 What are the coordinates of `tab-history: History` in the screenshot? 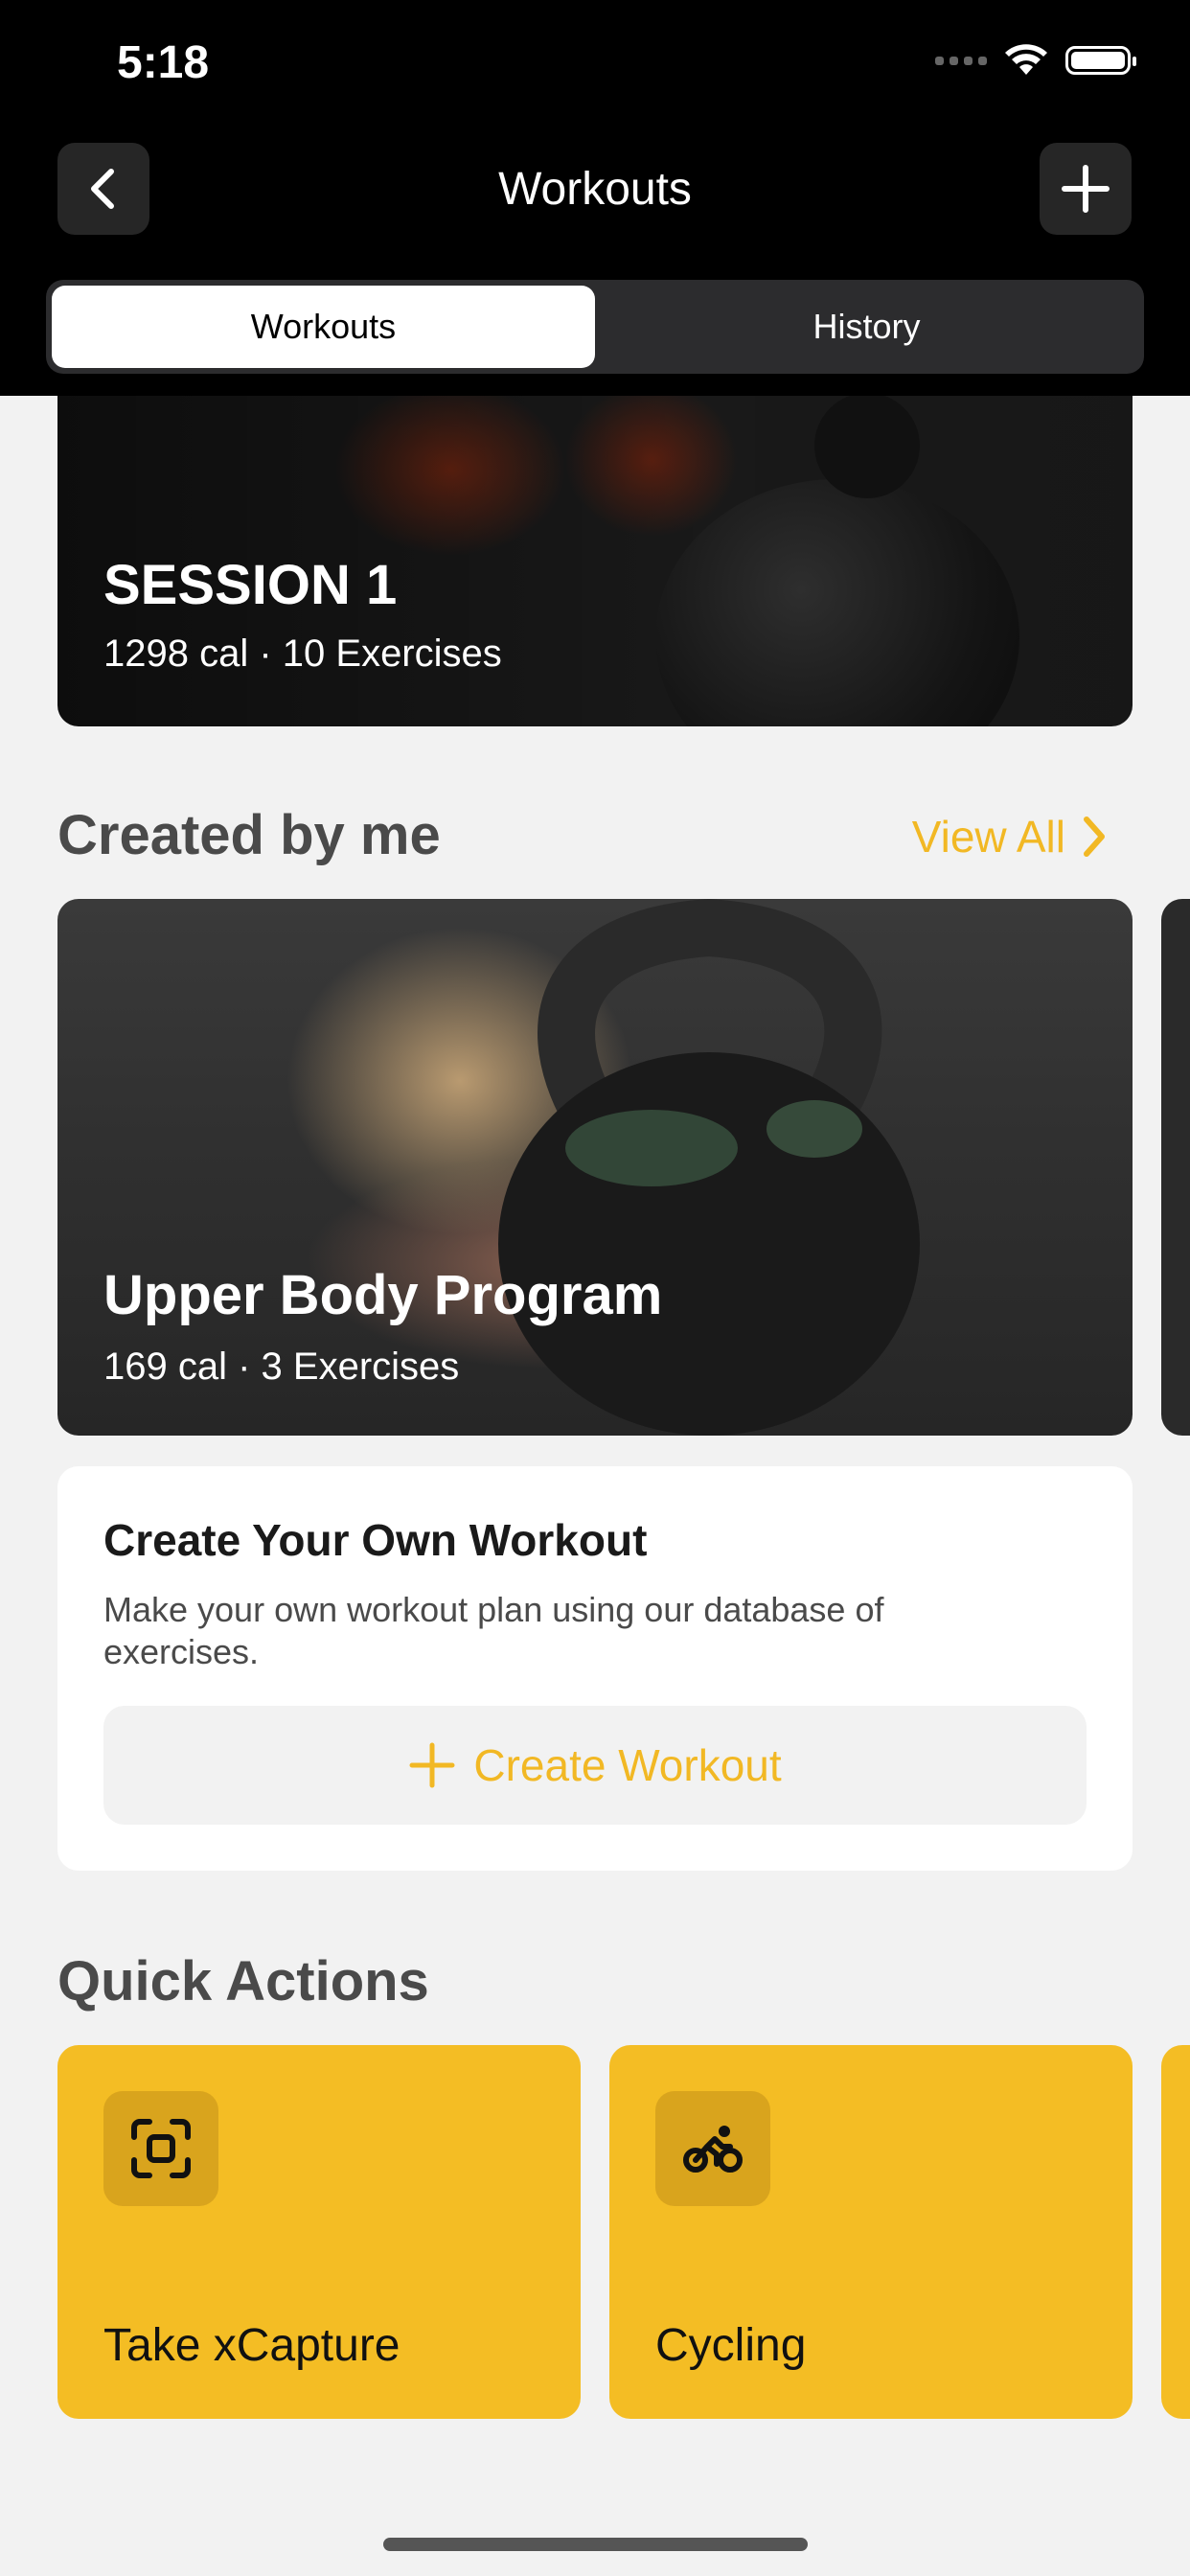 It's located at (867, 327).